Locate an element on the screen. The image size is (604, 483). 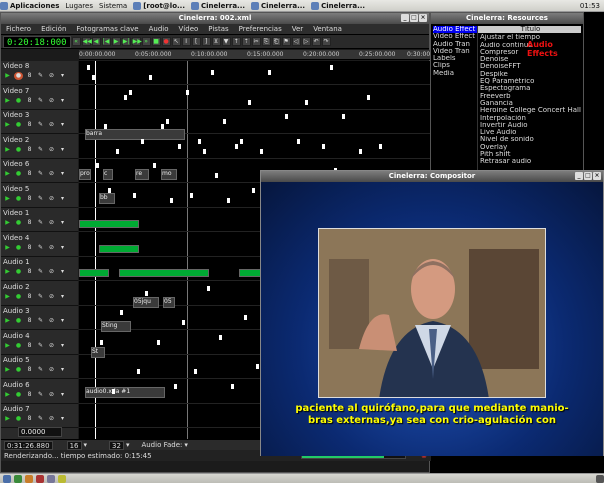
stop-icon: ■ is located at coordinates (156, 41).